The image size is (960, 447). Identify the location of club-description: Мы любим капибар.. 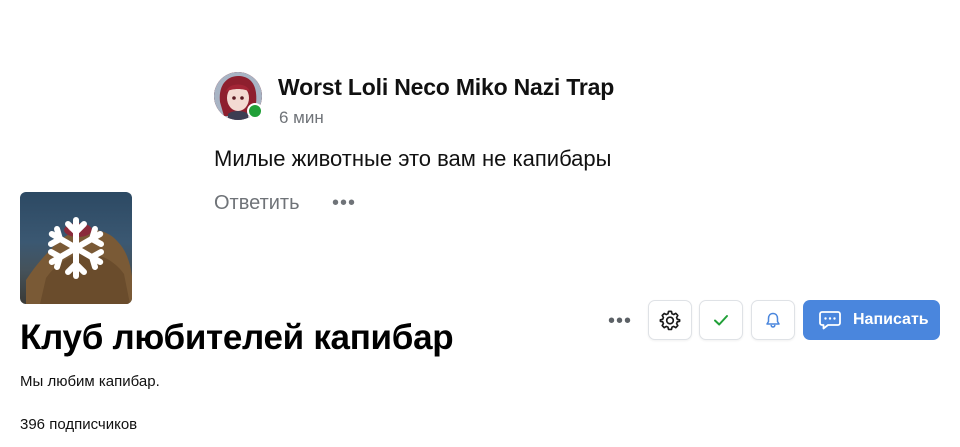
(90, 381).